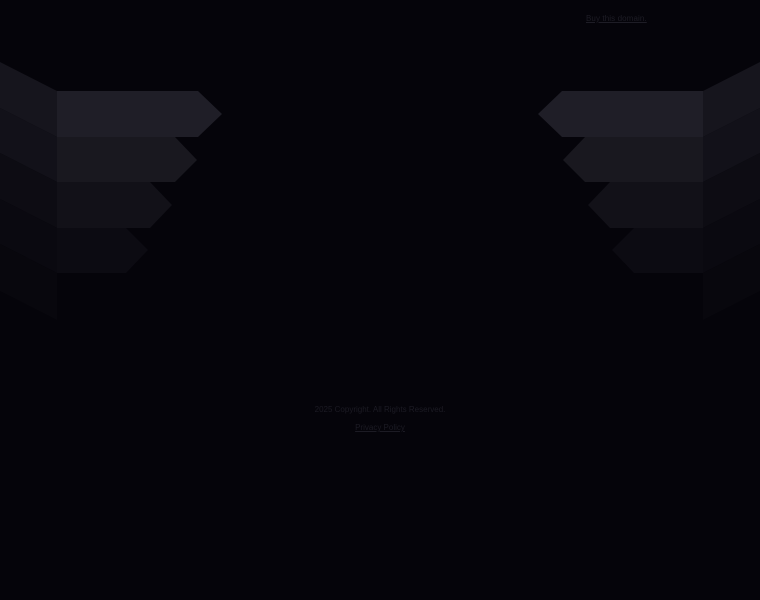 The width and height of the screenshot is (760, 600). I want to click on right-wing, so click(649, 191).